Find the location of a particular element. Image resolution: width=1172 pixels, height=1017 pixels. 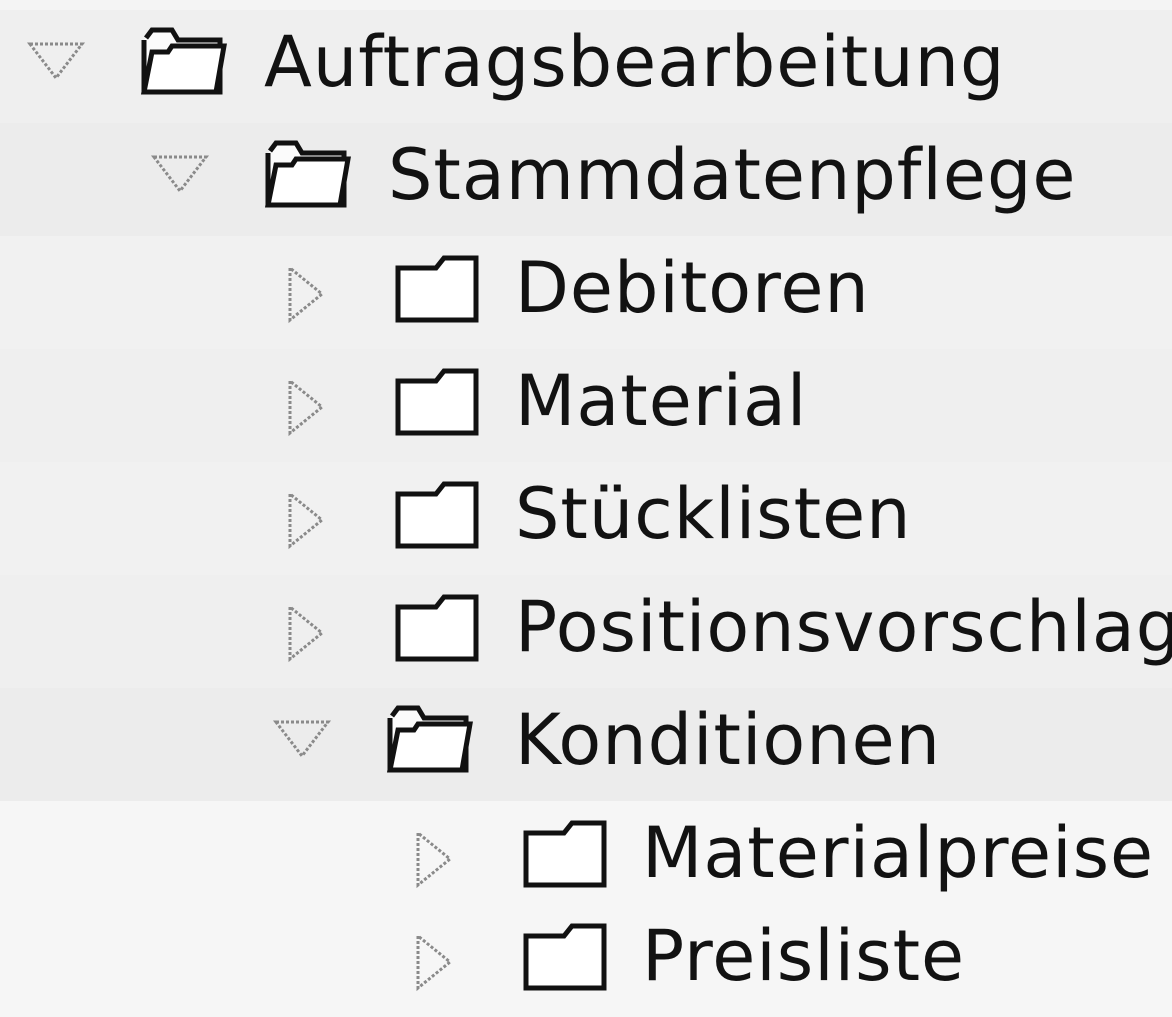

tree-item-material: Material is located at coordinates (586, 405).